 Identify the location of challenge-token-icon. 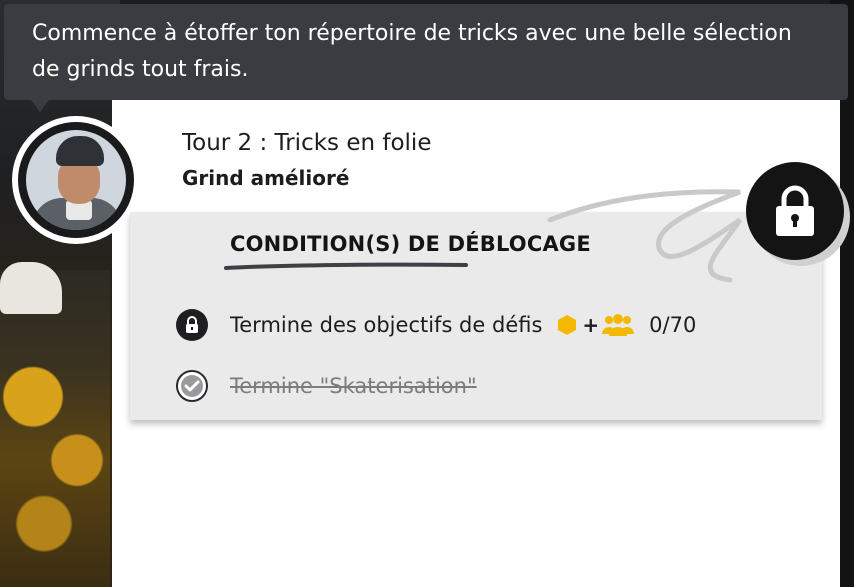
(567, 325).